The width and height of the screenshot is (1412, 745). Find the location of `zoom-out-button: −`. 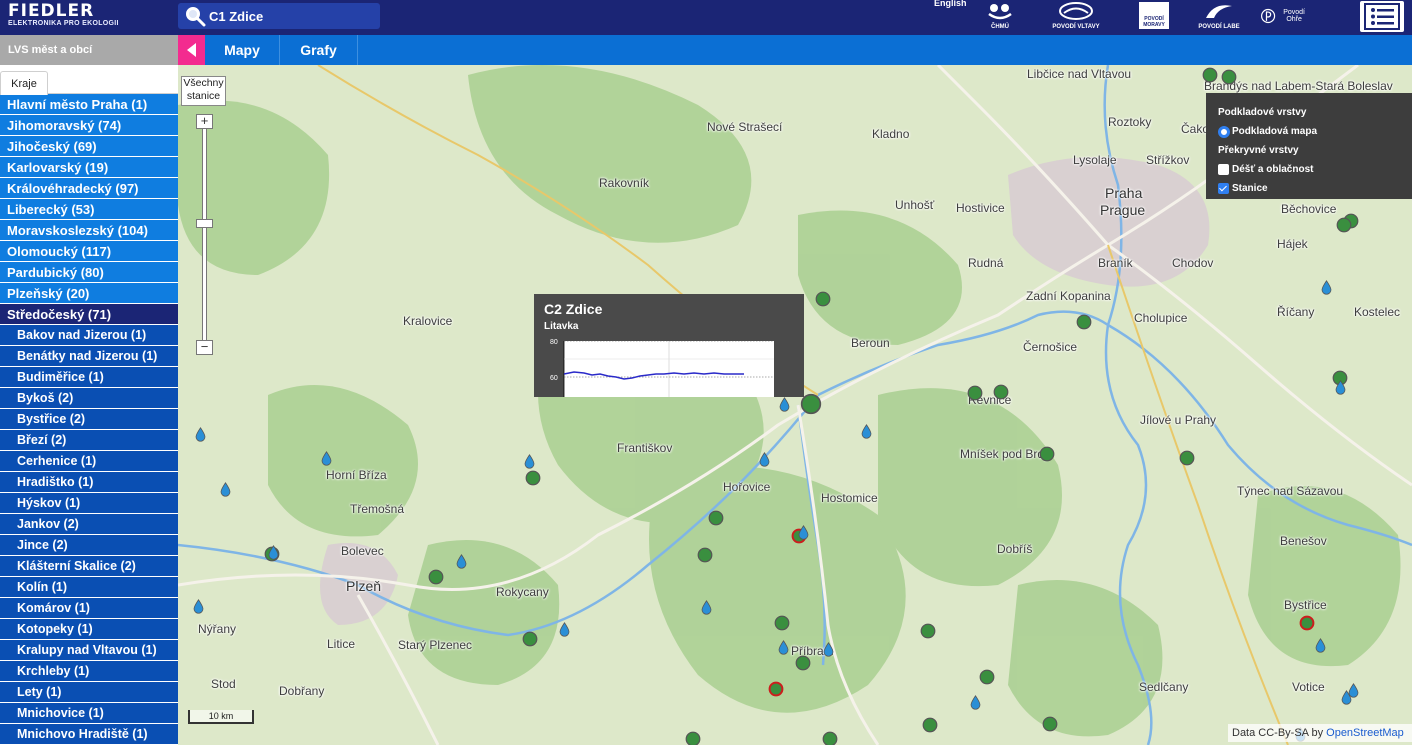

zoom-out-button: − is located at coordinates (204, 347).